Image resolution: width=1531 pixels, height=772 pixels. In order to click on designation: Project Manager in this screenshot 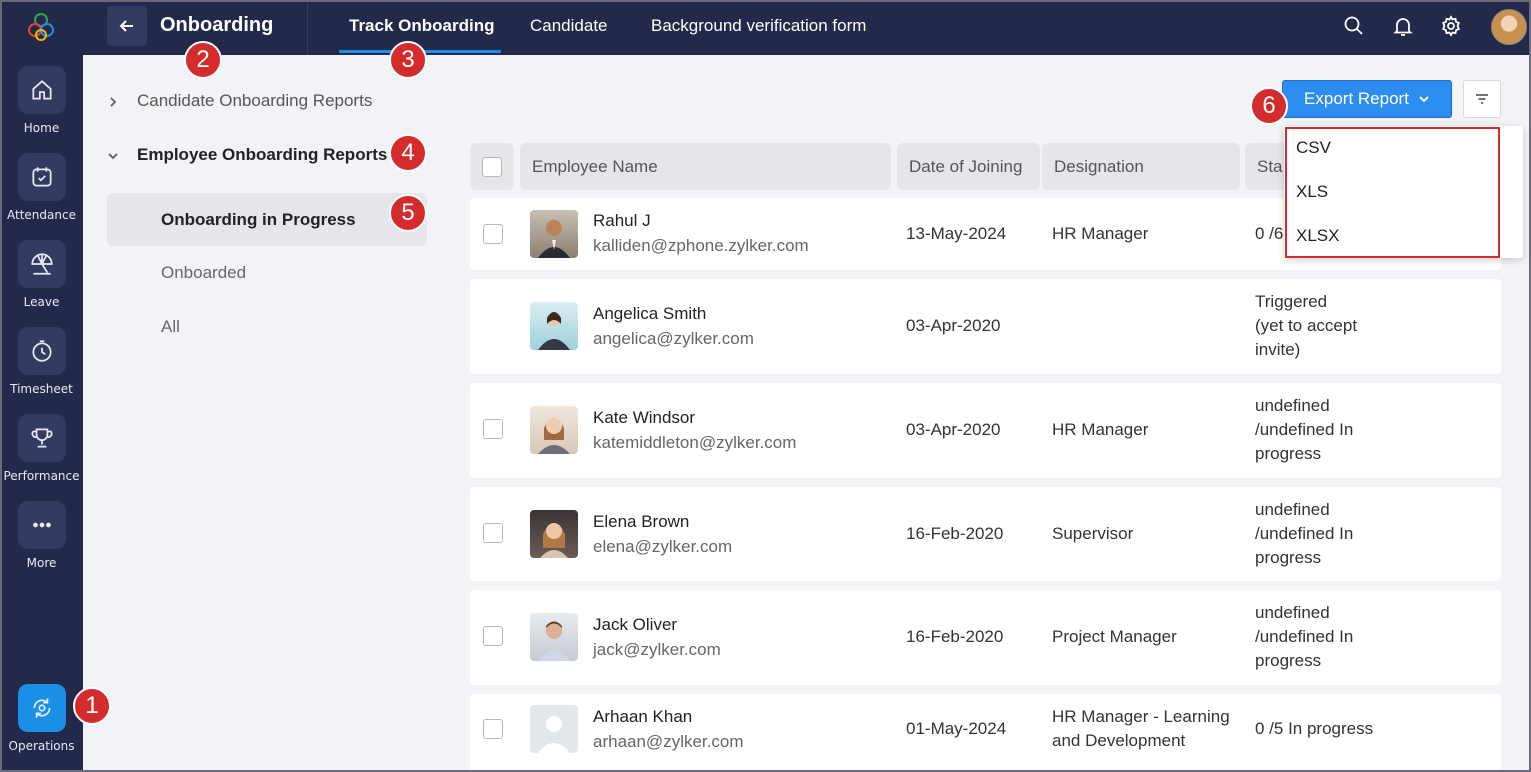, I will do `click(1114, 636)`.